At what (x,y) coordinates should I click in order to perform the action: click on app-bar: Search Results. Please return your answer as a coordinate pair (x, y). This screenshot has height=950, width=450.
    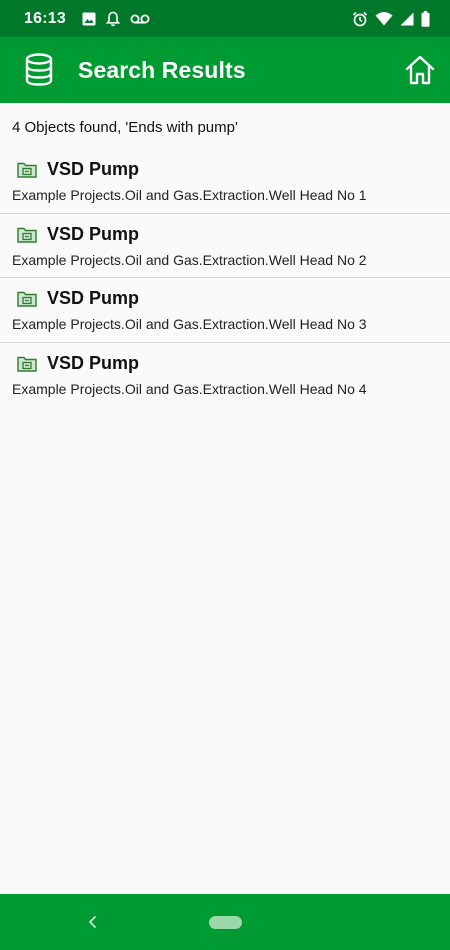
    Looking at the image, I should click on (225, 70).